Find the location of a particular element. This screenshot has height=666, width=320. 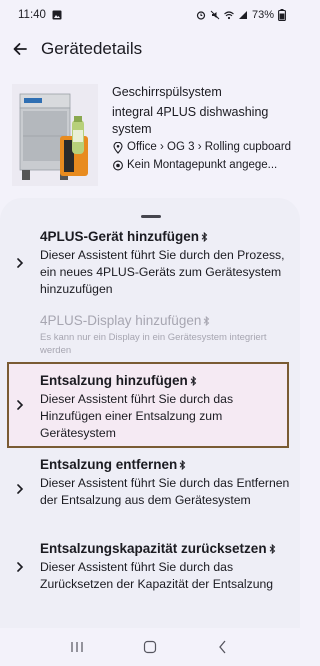

item-title: Entsalzung entfernen is located at coordinates (165, 464).